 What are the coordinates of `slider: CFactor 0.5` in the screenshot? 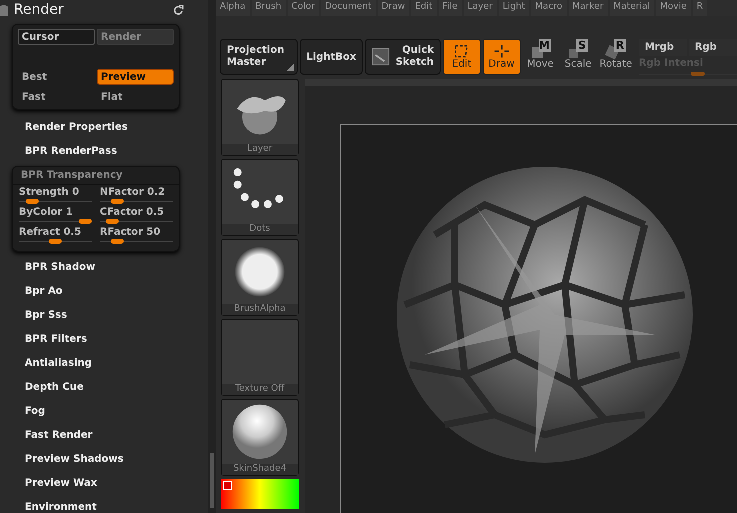 It's located at (136, 217).